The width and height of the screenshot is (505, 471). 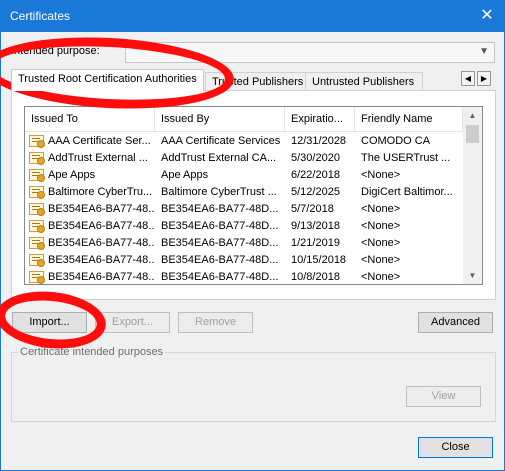 I want to click on table-cell: 5/30/2020, so click(x=315, y=158).